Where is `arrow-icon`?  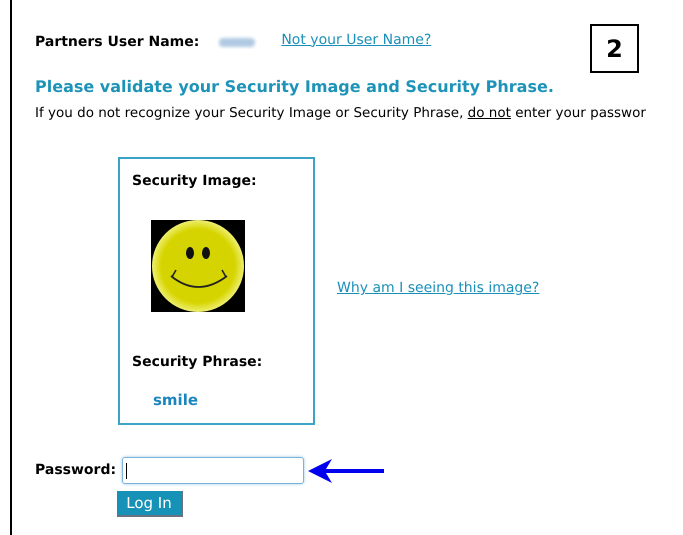 arrow-icon is located at coordinates (346, 470).